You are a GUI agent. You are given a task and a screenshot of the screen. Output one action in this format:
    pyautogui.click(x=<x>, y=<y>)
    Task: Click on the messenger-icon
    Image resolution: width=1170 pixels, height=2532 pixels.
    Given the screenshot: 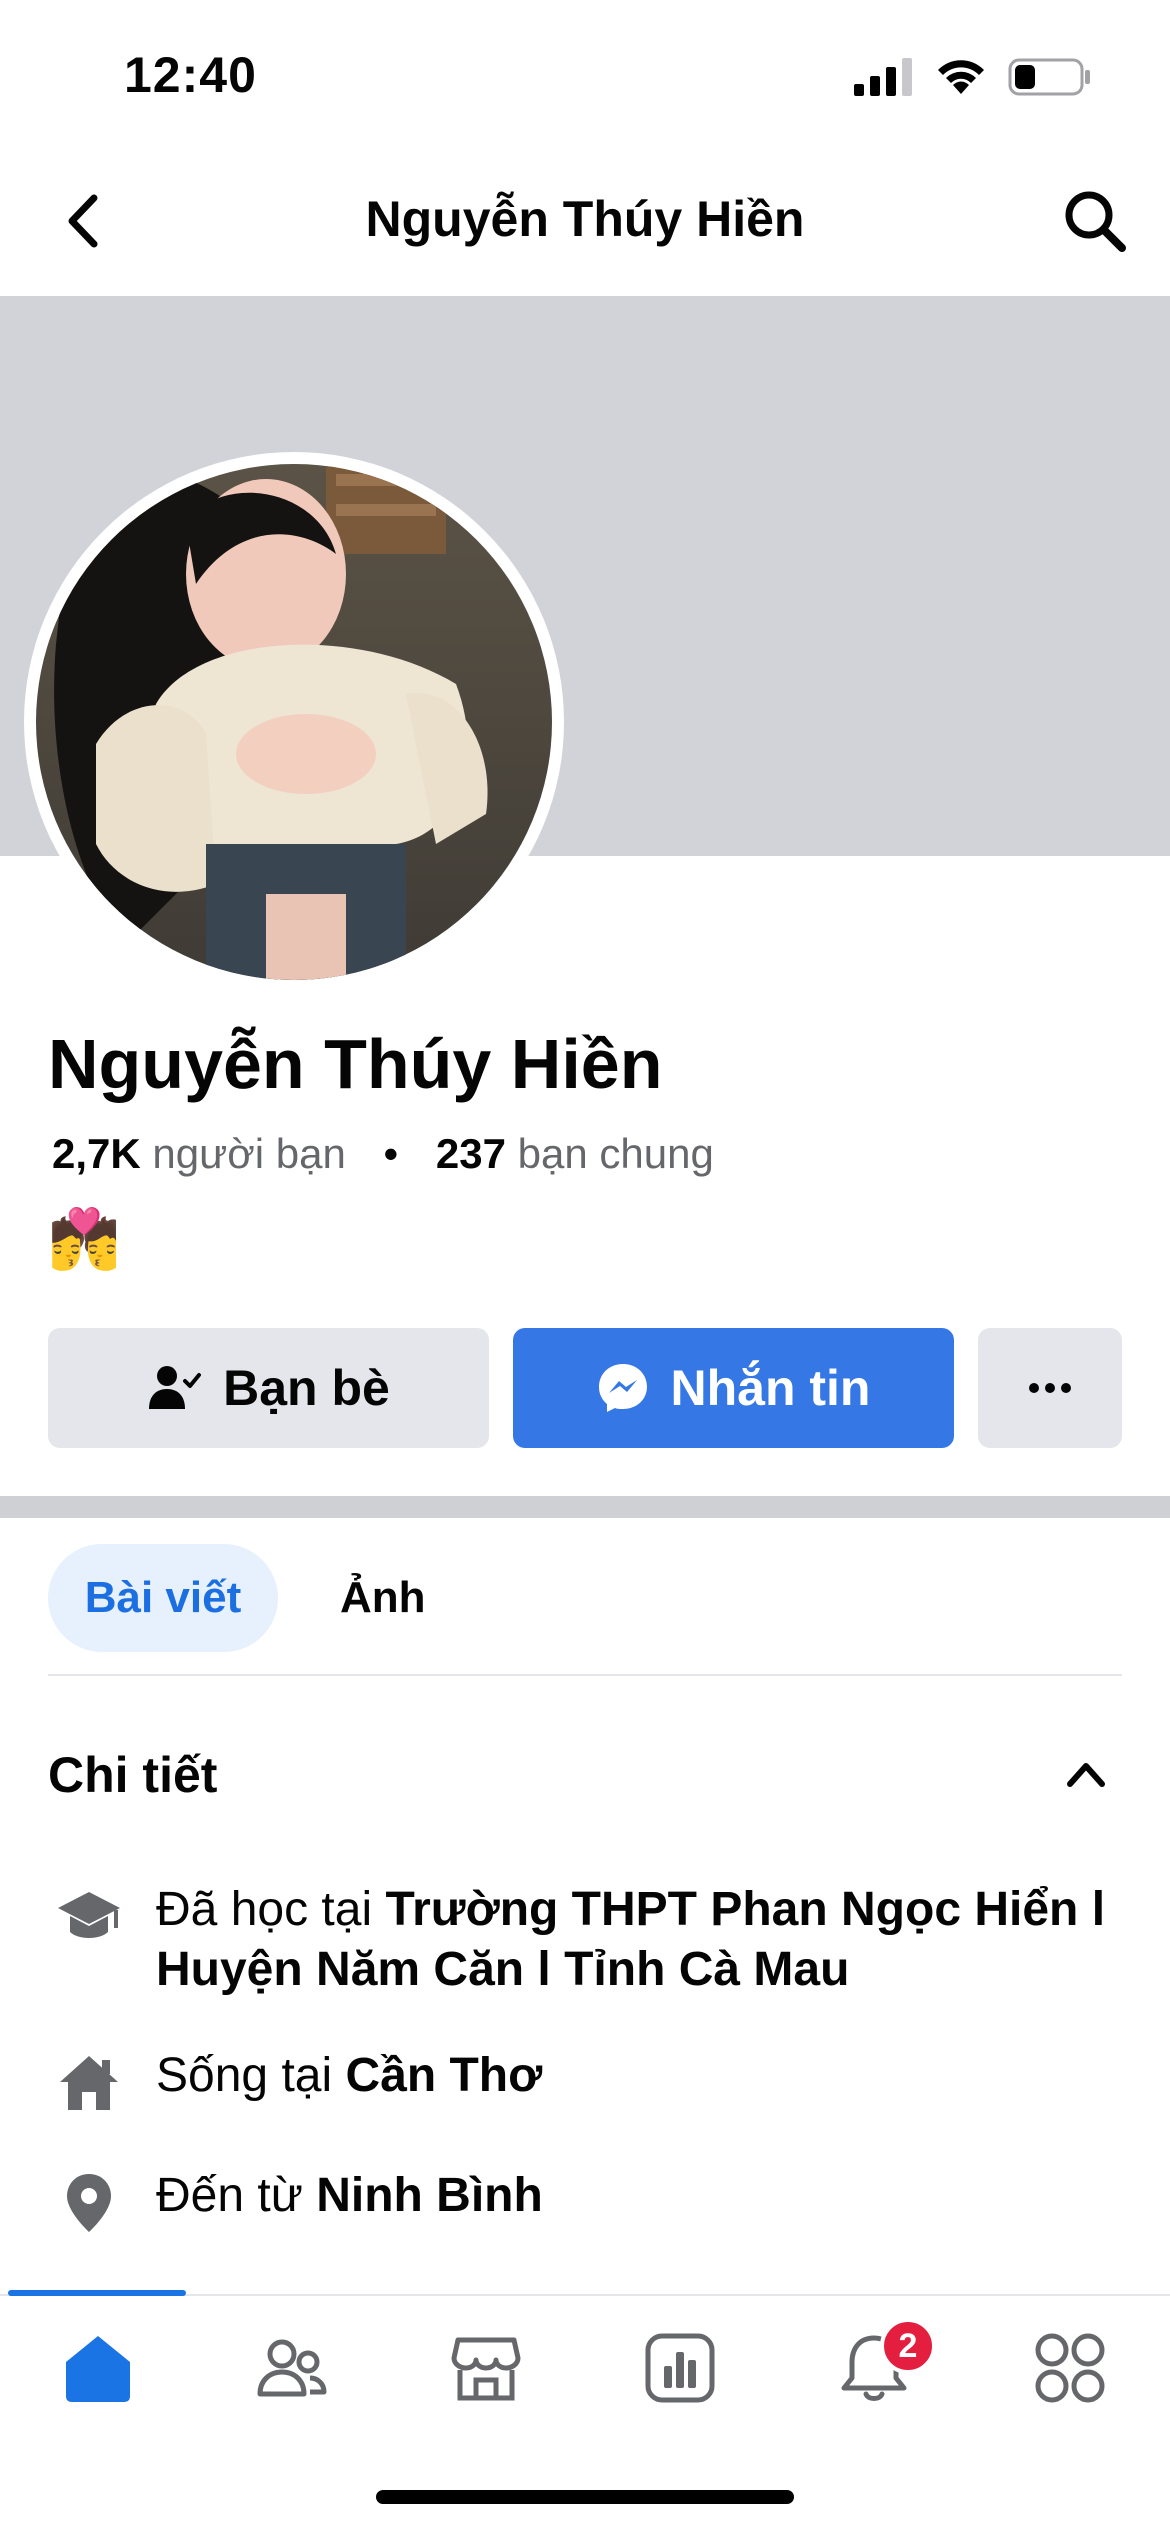 What is the action you would take?
    pyautogui.click(x=622, y=1388)
    